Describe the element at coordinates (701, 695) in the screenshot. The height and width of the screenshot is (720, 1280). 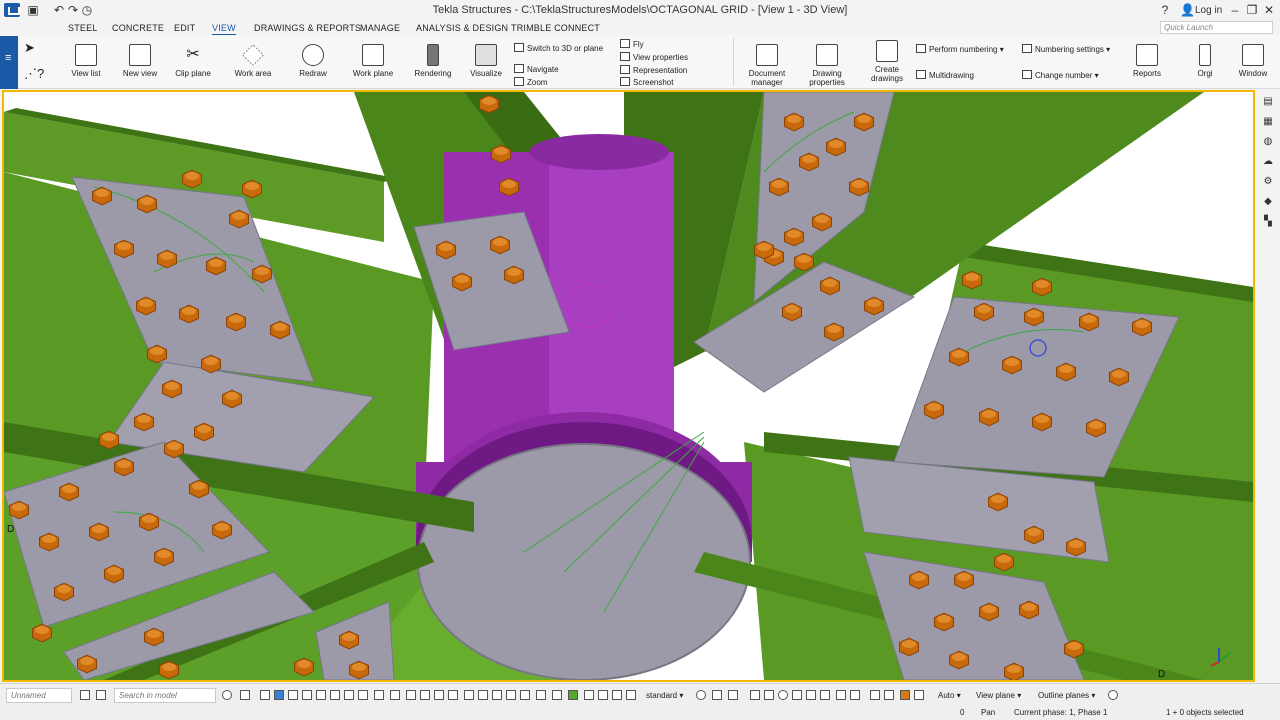
I see `snap-settings-icon` at that location.